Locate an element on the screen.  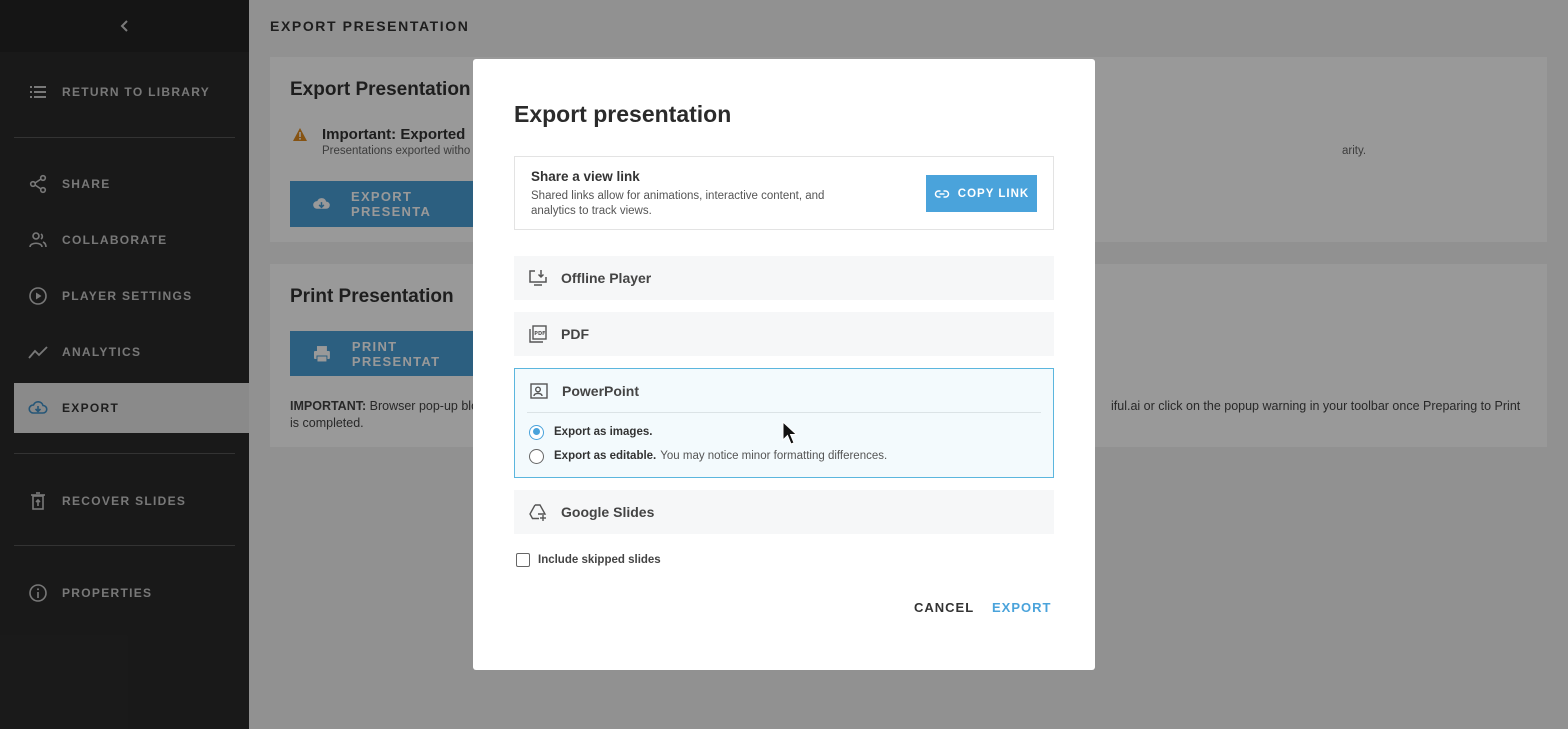
cancel-button: CANCEL is located at coordinates (944, 607).